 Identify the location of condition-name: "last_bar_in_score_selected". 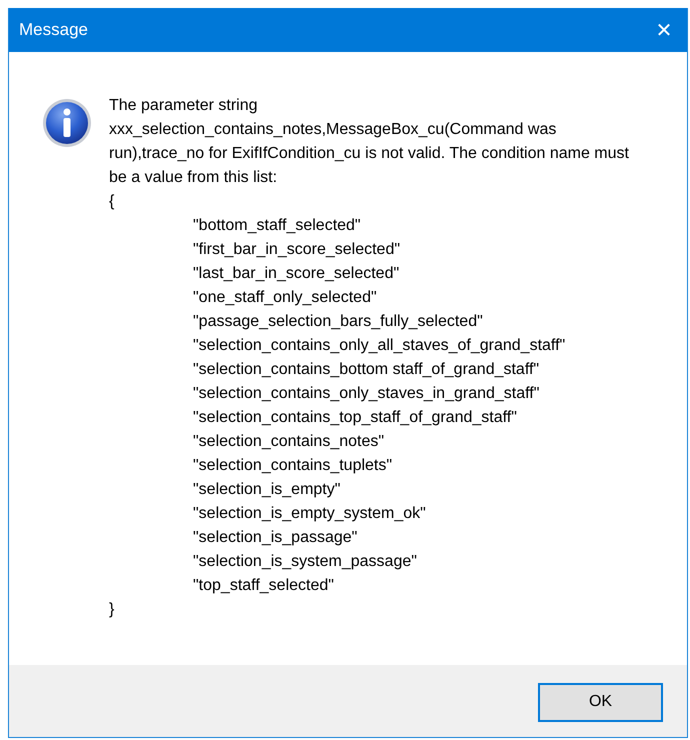
(296, 274).